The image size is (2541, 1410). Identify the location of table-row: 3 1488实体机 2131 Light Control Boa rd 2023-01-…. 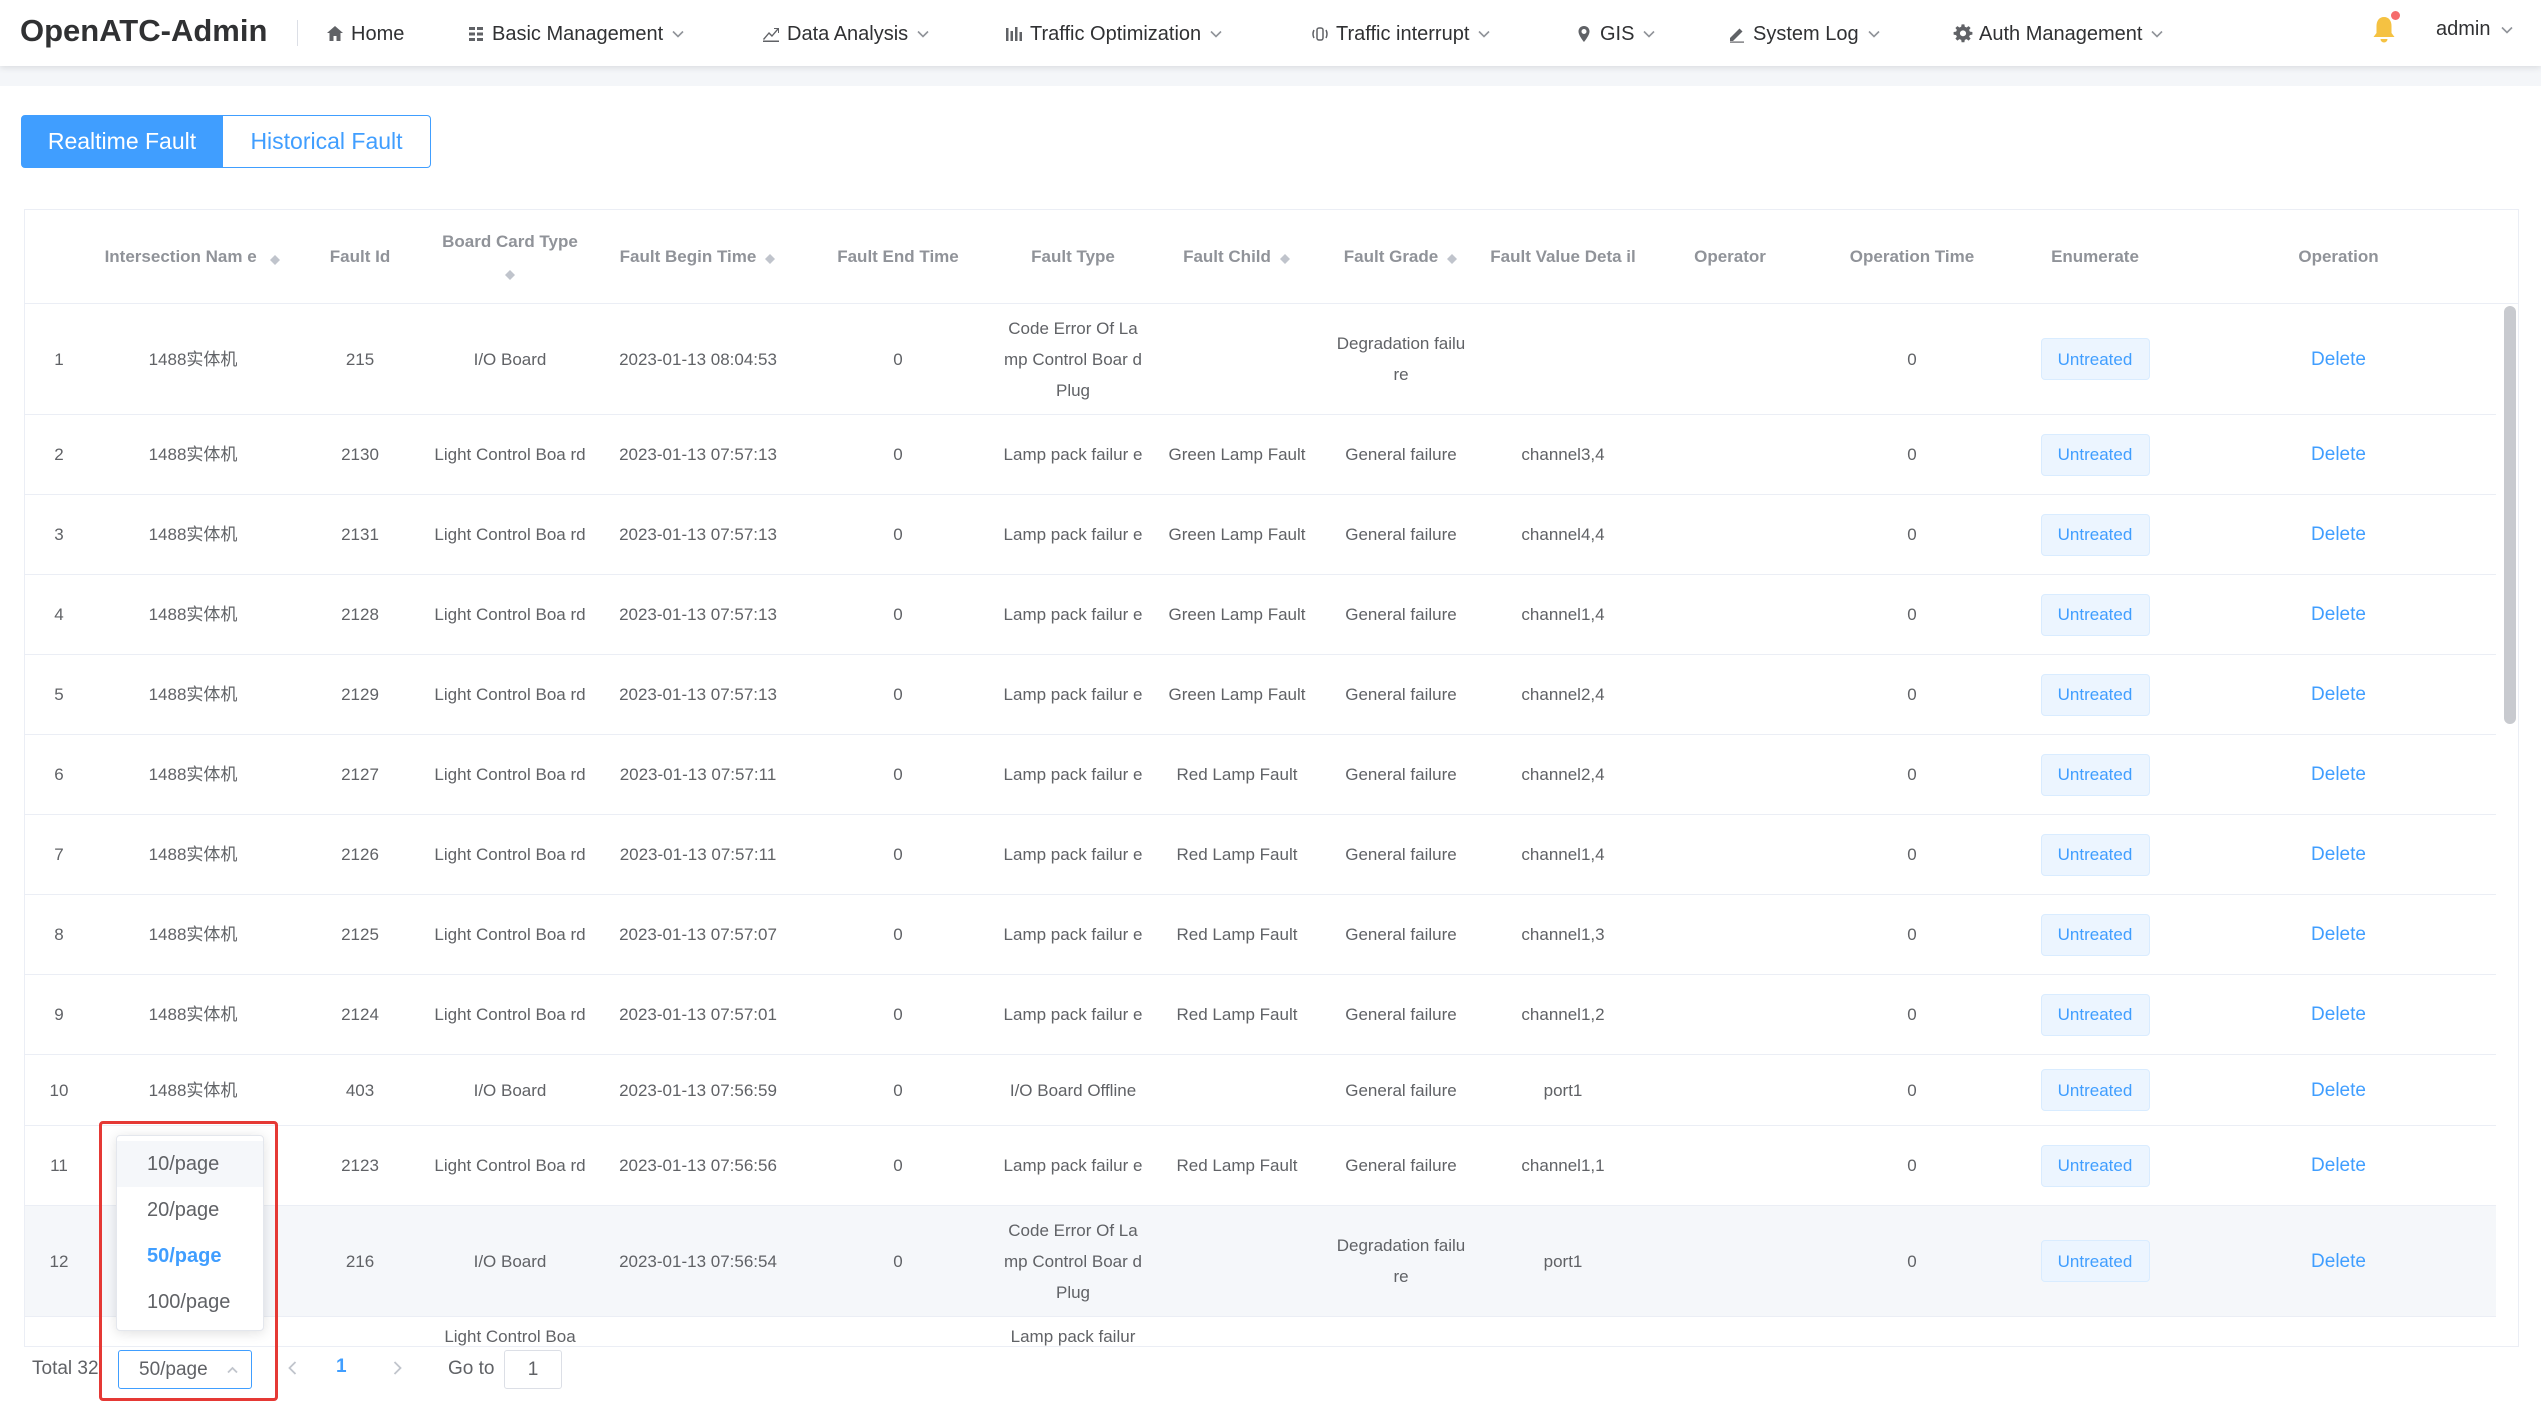
(1260, 535).